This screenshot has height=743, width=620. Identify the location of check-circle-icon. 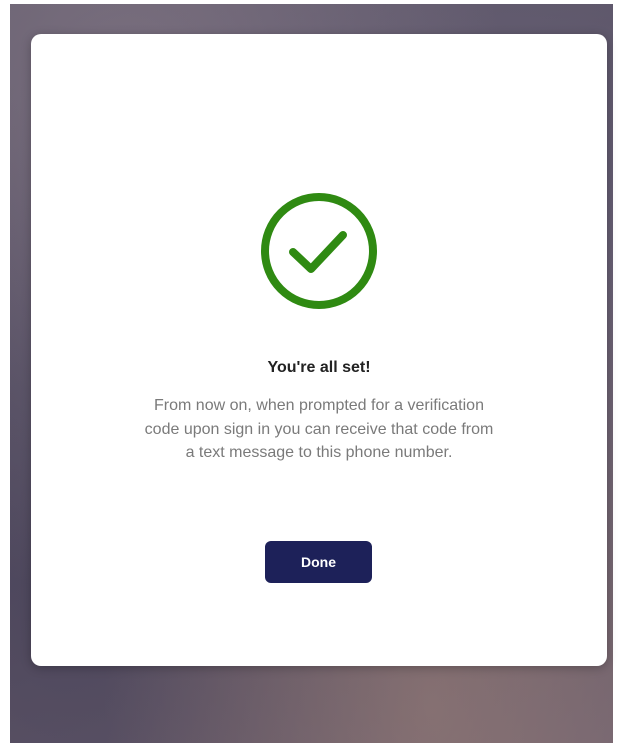
(319, 251).